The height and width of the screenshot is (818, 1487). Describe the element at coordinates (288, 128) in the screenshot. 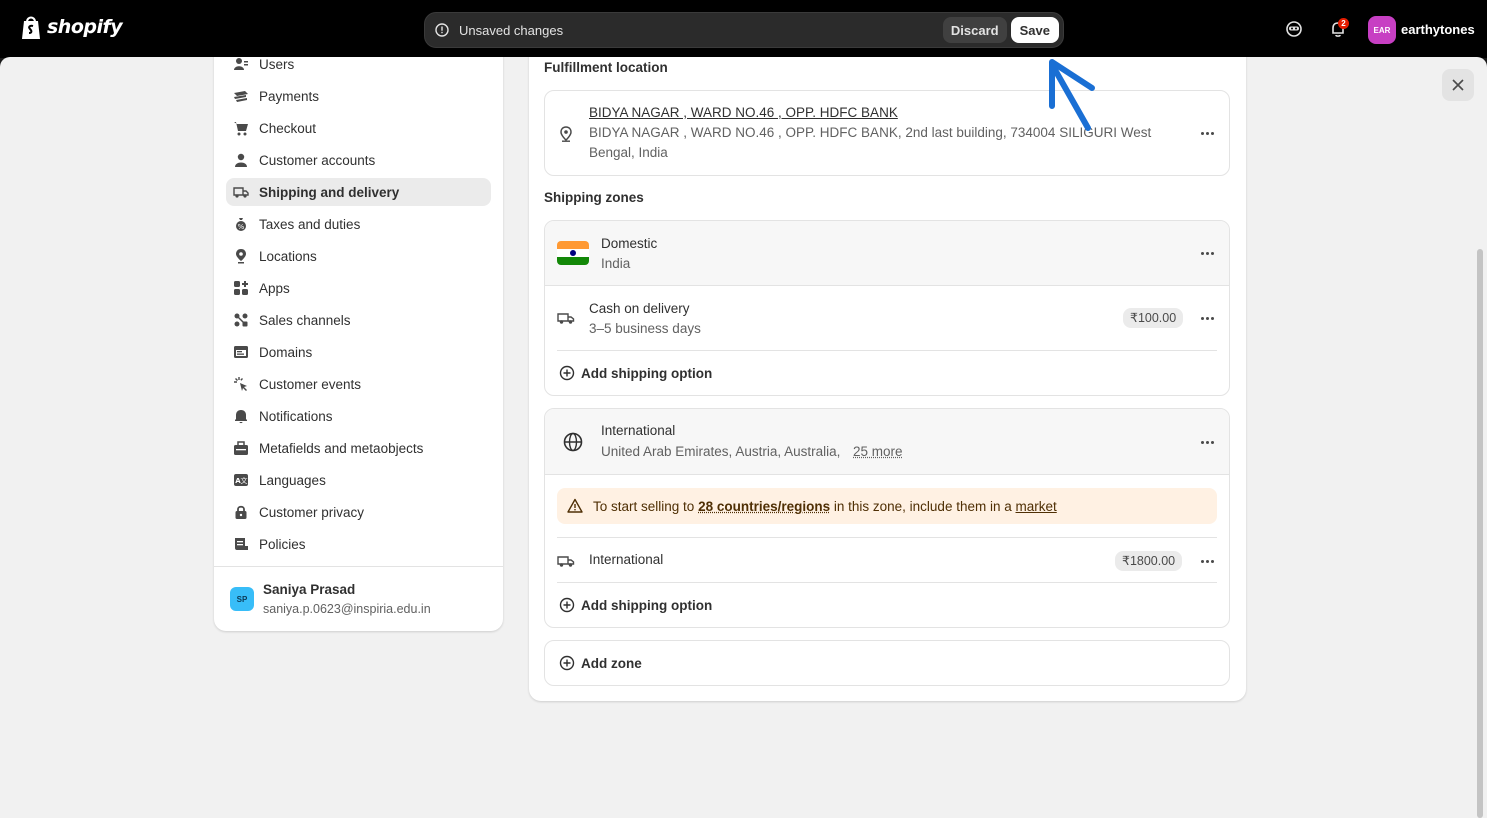

I see `sidebar-item-label: Checkout` at that location.